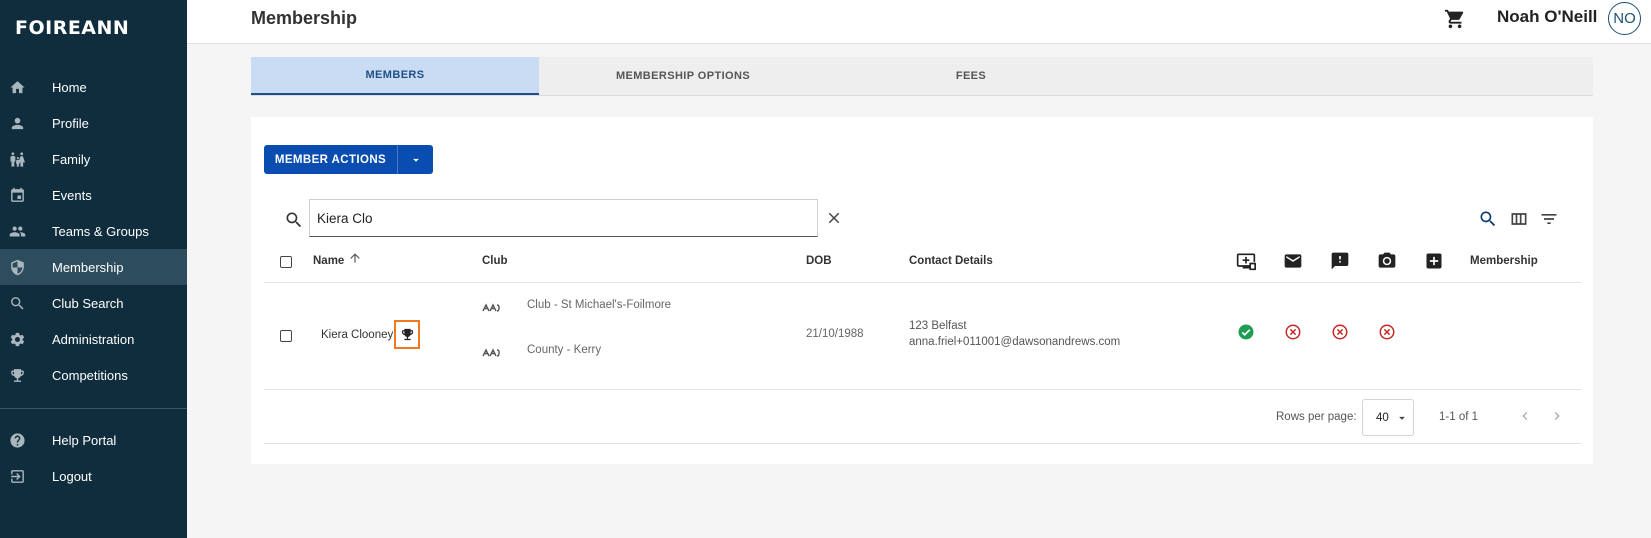 The height and width of the screenshot is (538, 1651). I want to click on sidebar-item-label: Profile, so click(70, 123).